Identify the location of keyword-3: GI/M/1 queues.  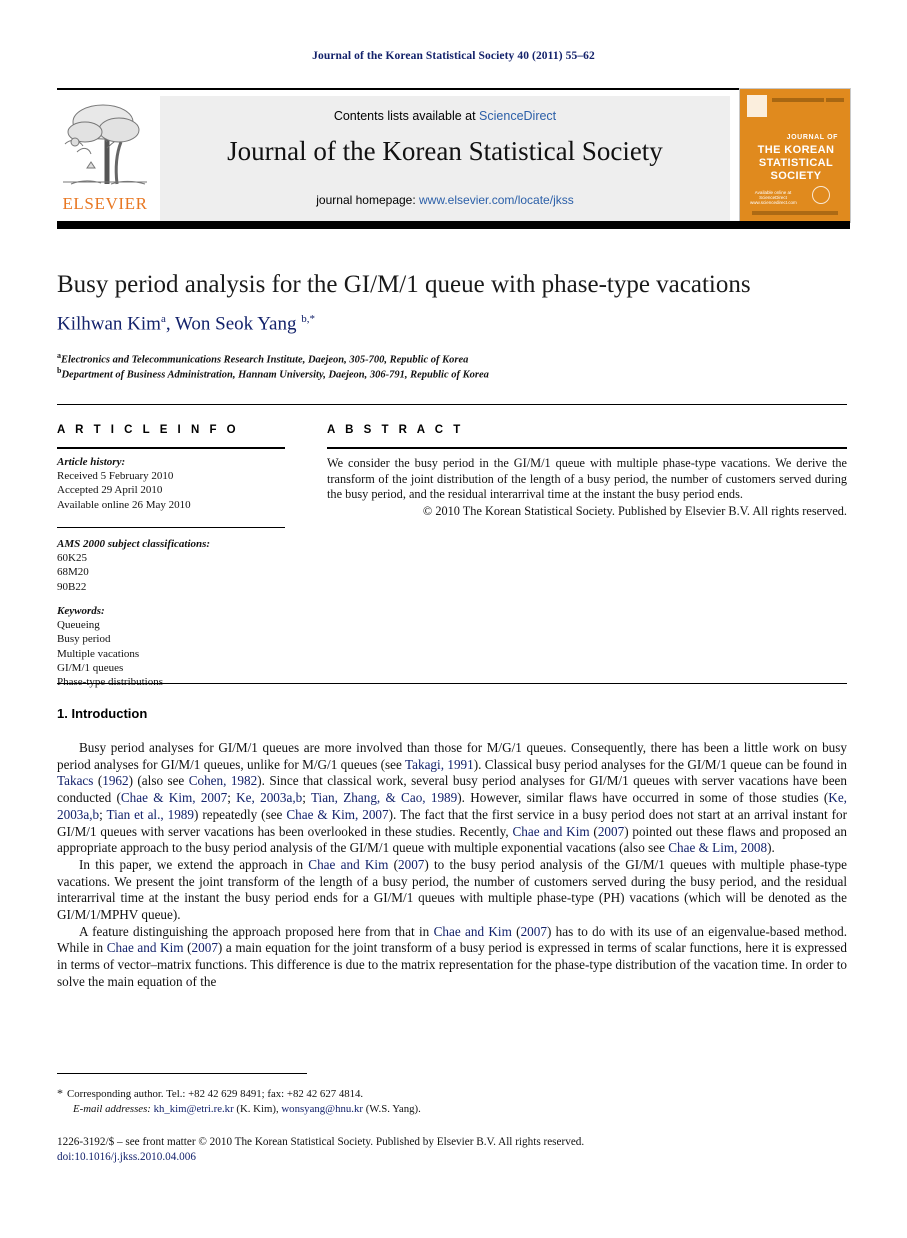
(90, 667).